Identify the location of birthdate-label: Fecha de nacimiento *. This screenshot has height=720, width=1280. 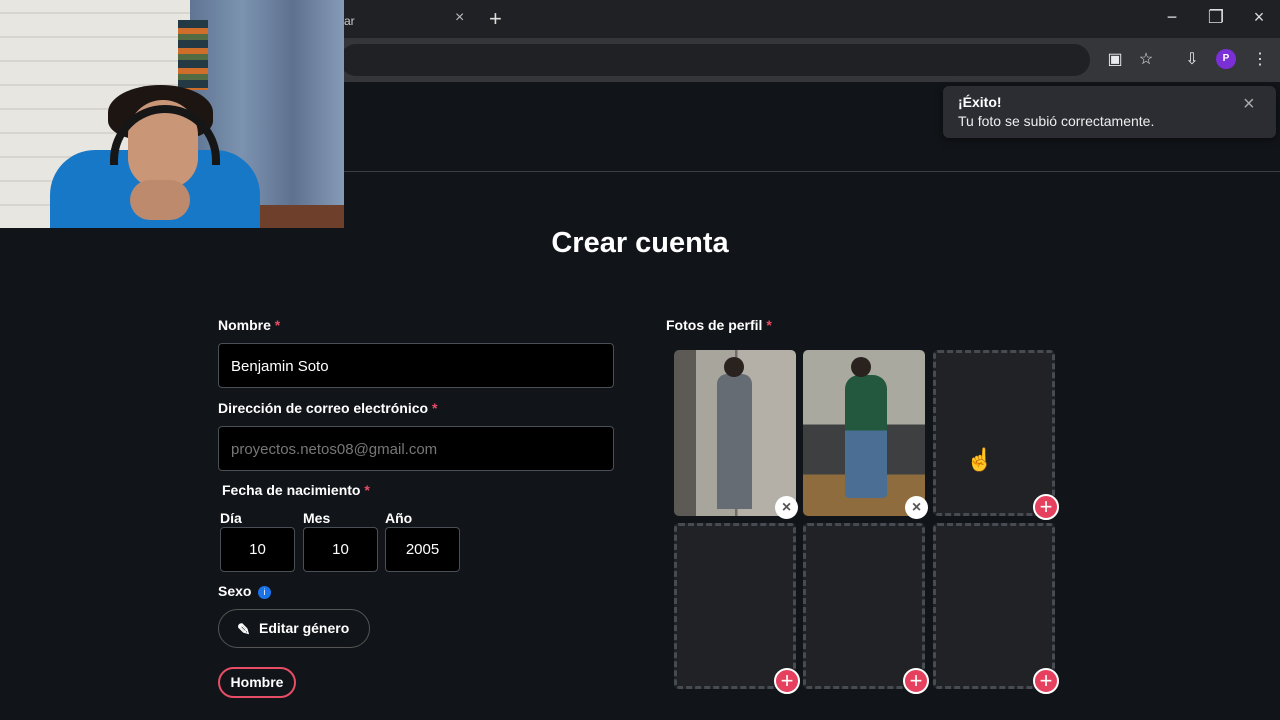
(296, 490).